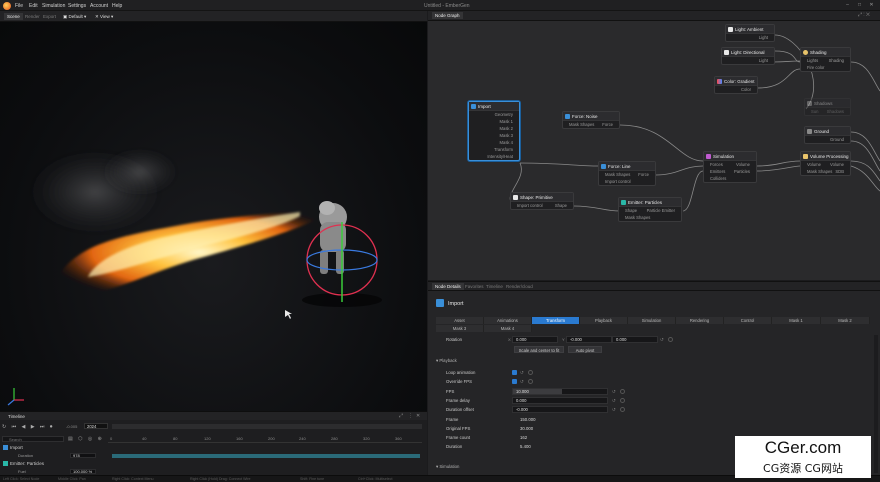 The height and width of the screenshot is (482, 880). I want to click on frame-delay-slider: 0.000, so click(560, 400).